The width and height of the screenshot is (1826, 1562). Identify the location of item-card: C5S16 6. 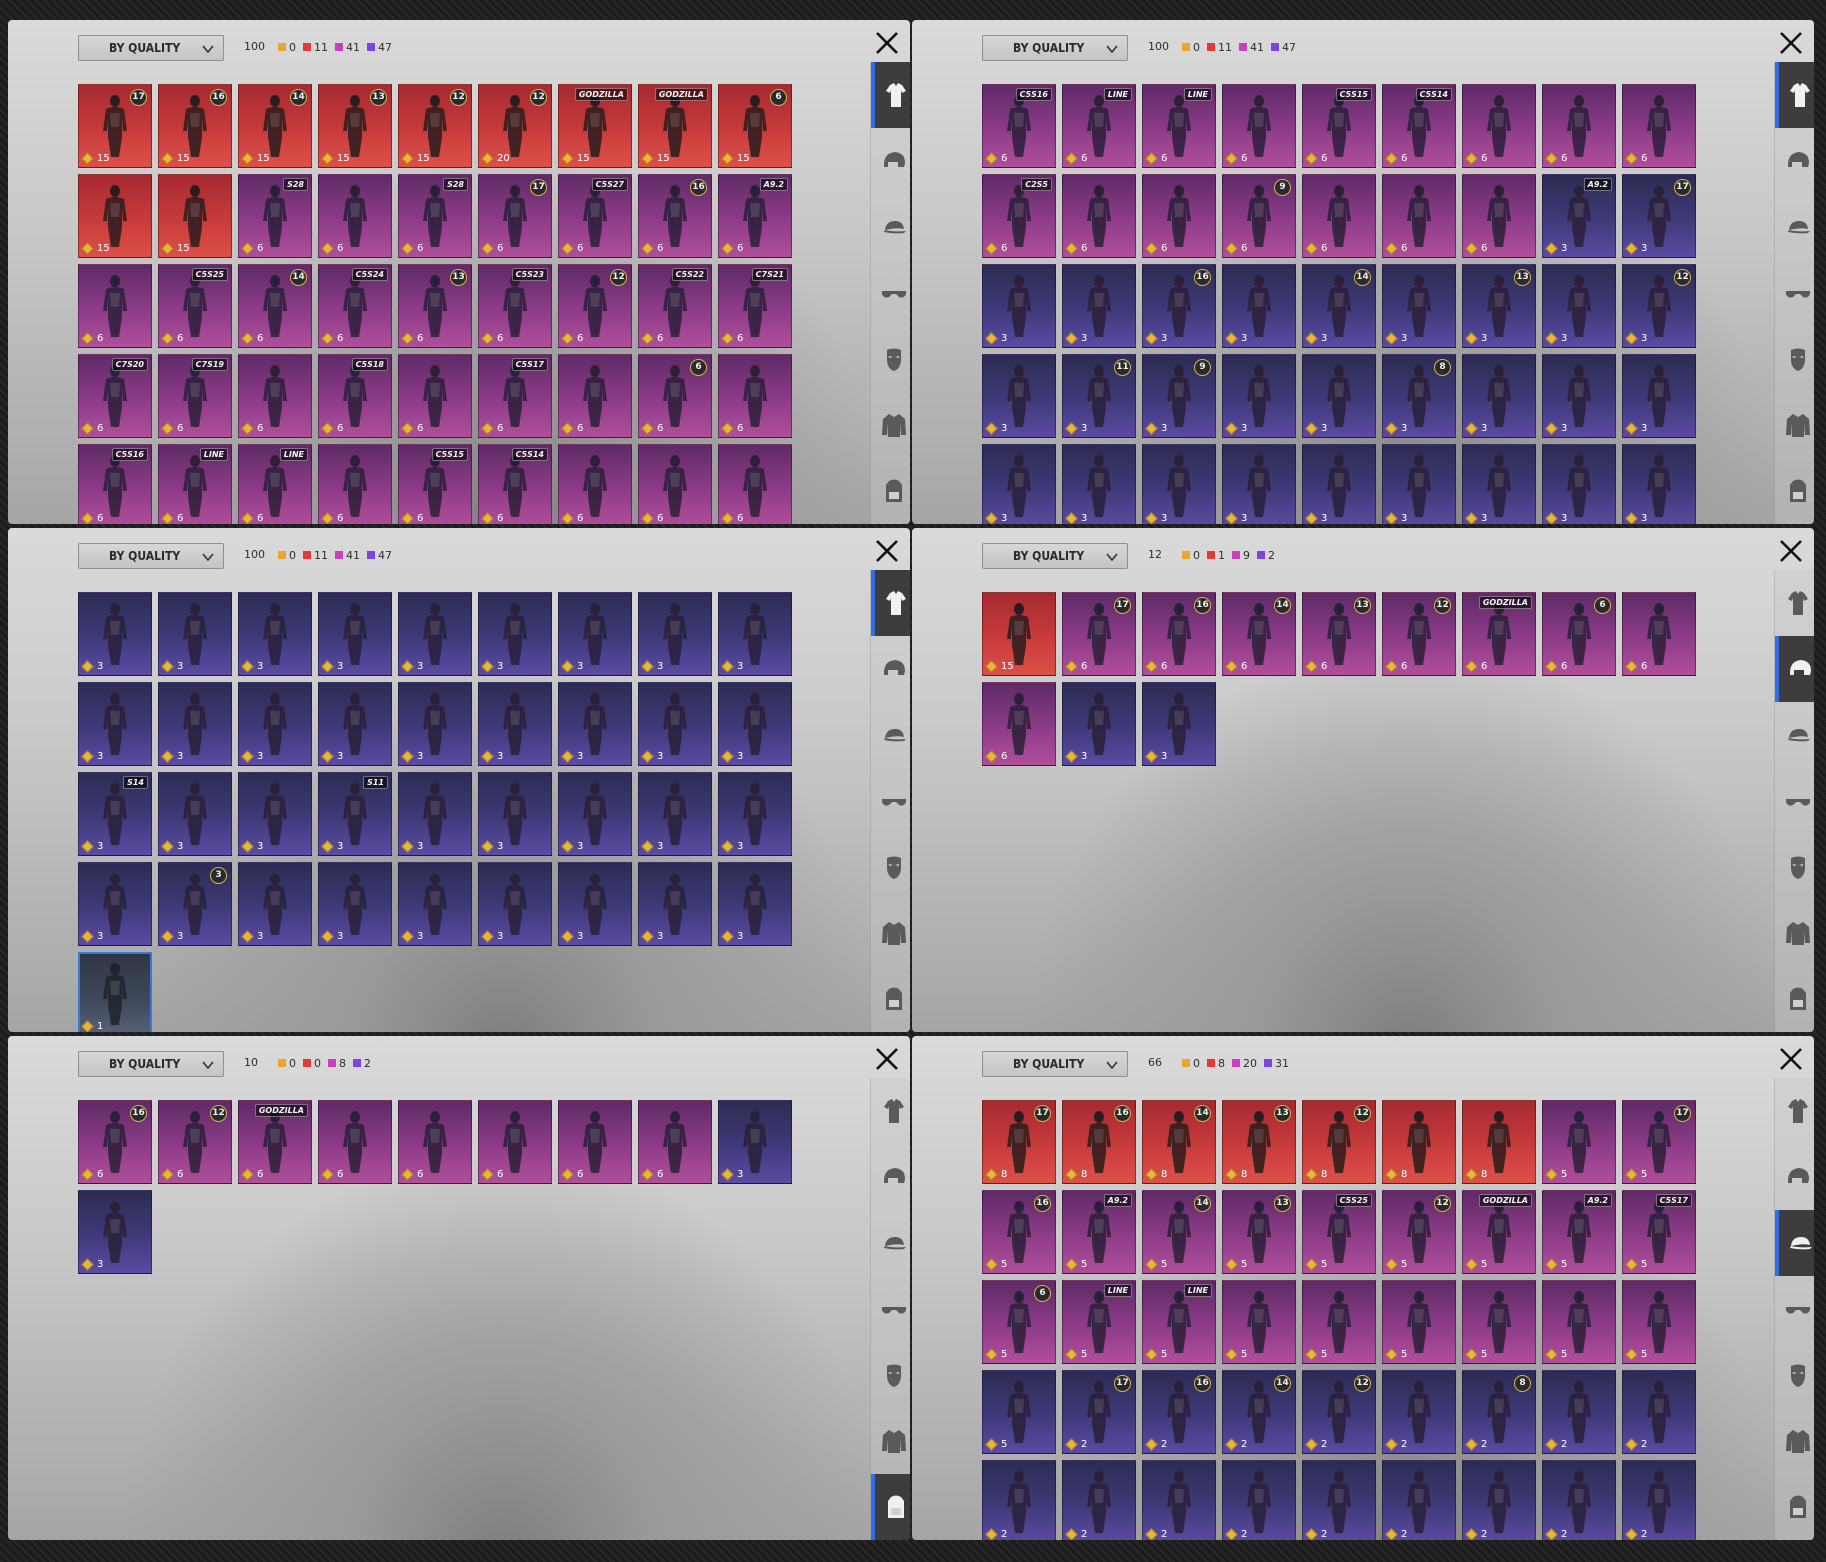
(115, 484).